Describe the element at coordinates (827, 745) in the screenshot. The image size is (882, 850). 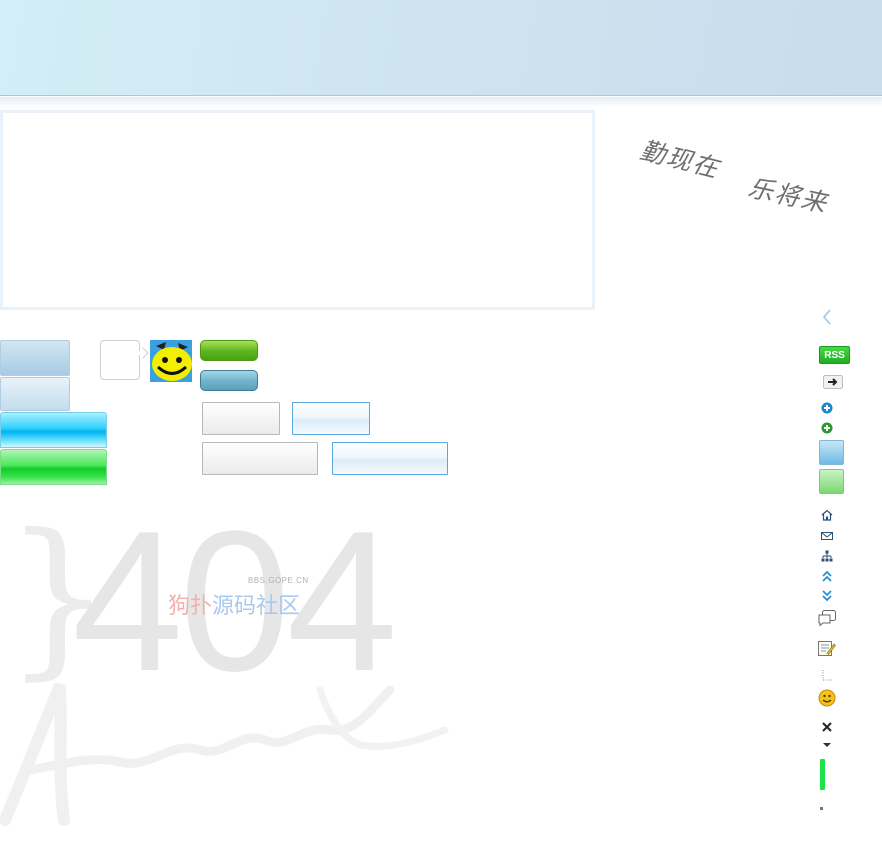
I see `dropdown-arrow-icon` at that location.